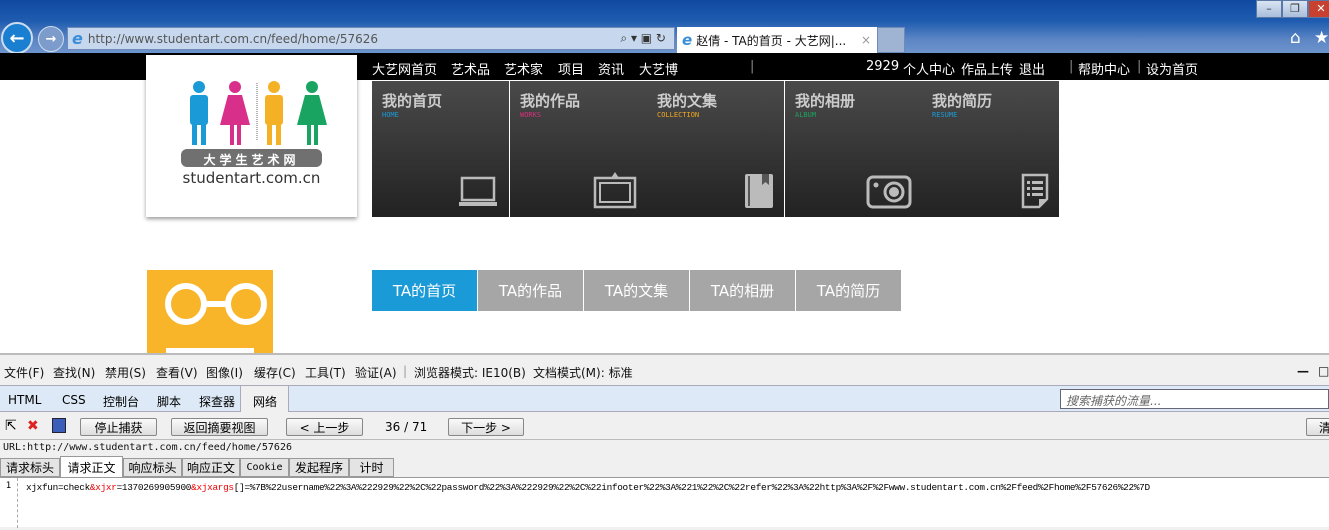 The image size is (1329, 530). Describe the element at coordinates (371, 467) in the screenshot. I see `subtab-timings: 计时` at that location.